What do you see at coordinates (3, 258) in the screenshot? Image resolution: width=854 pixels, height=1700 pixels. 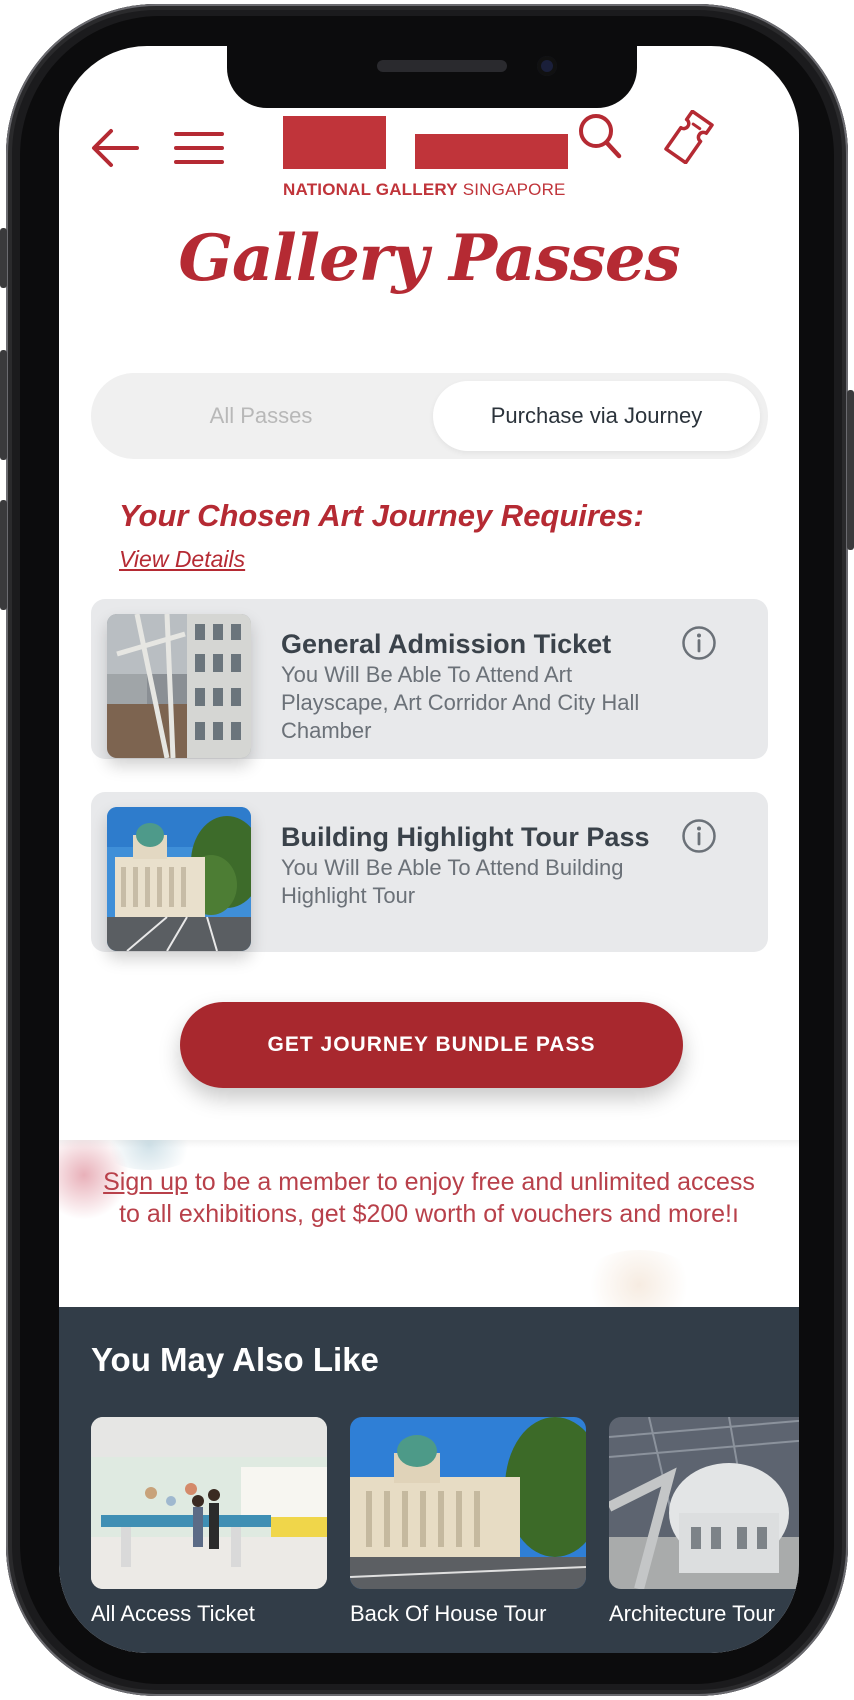 I see `mute-switch` at bounding box center [3, 258].